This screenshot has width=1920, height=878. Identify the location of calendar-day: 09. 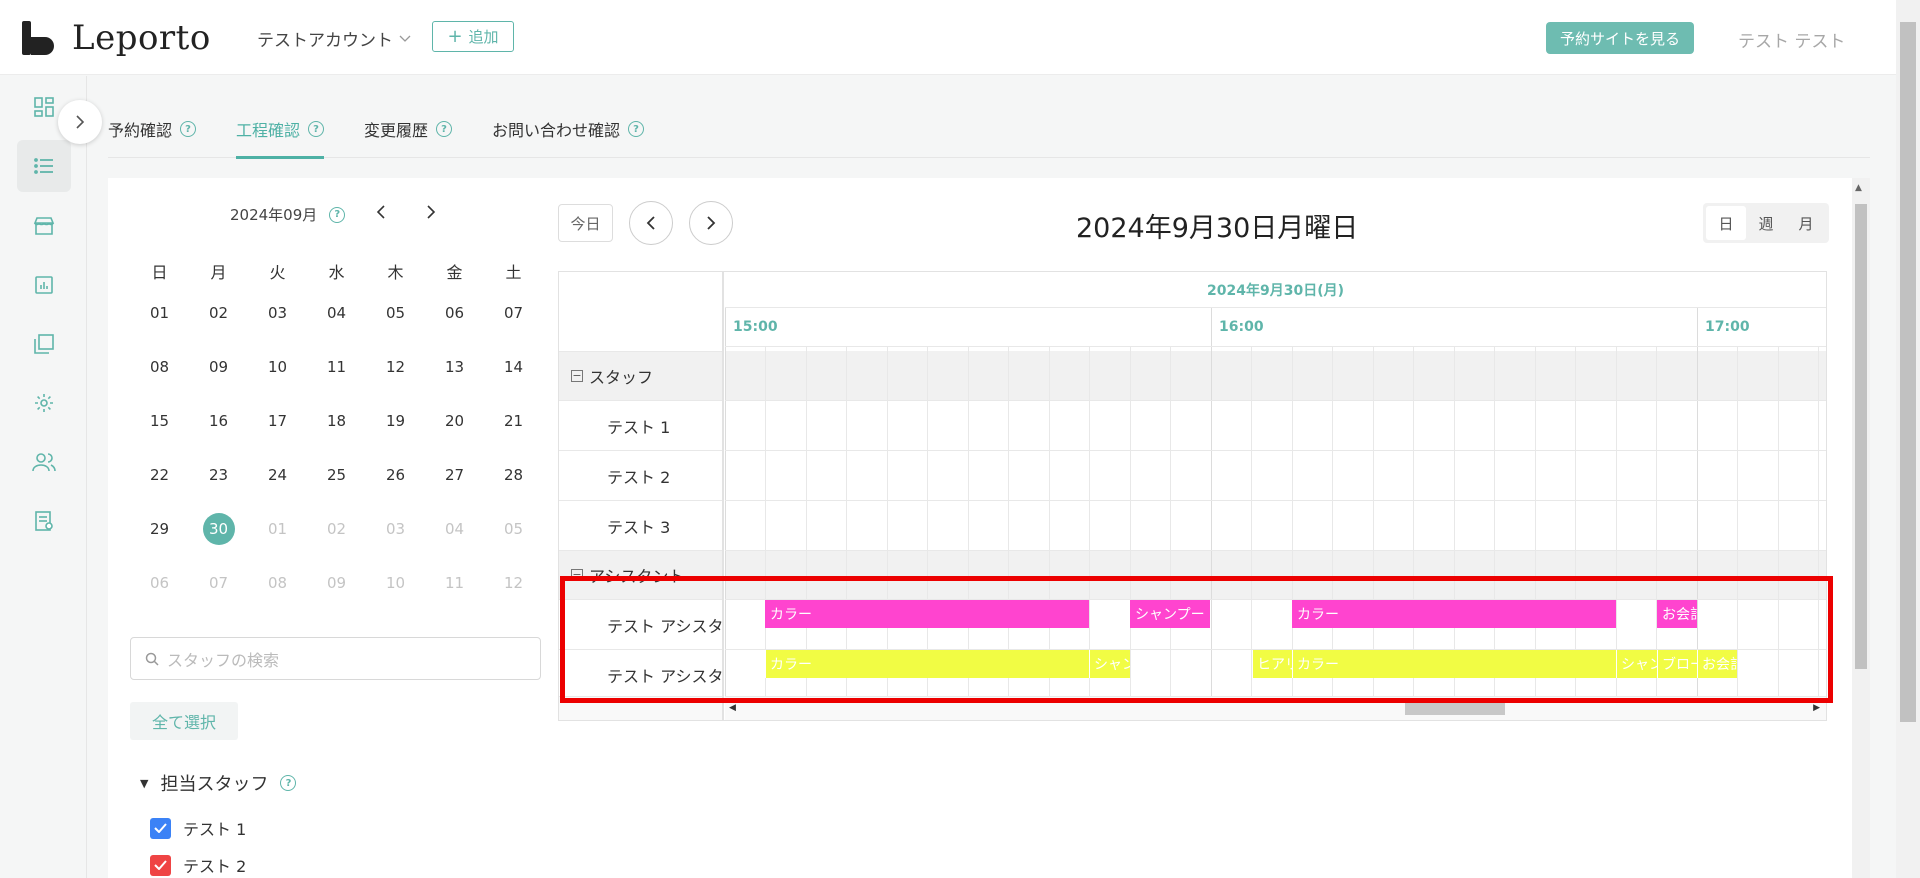
(336, 583).